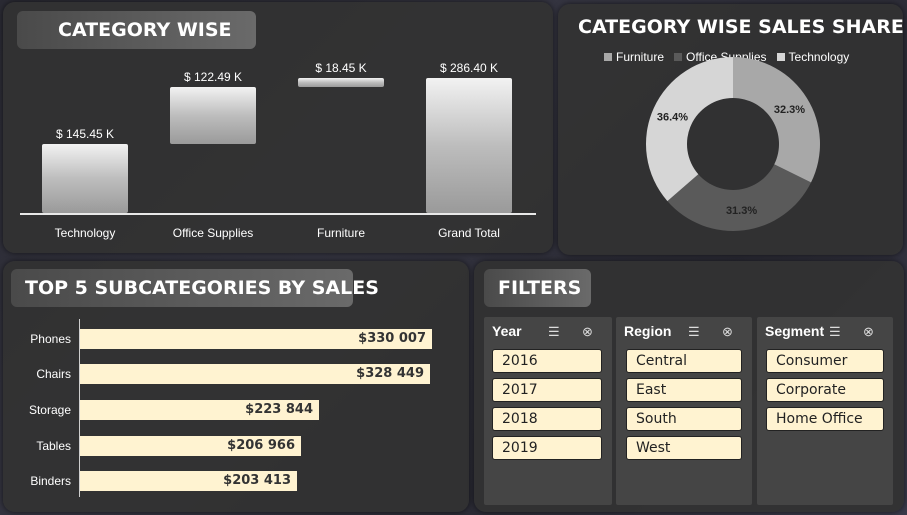 Image resolution: width=907 pixels, height=515 pixels. What do you see at coordinates (684, 419) in the screenshot?
I see `slicer-item-south: South` at bounding box center [684, 419].